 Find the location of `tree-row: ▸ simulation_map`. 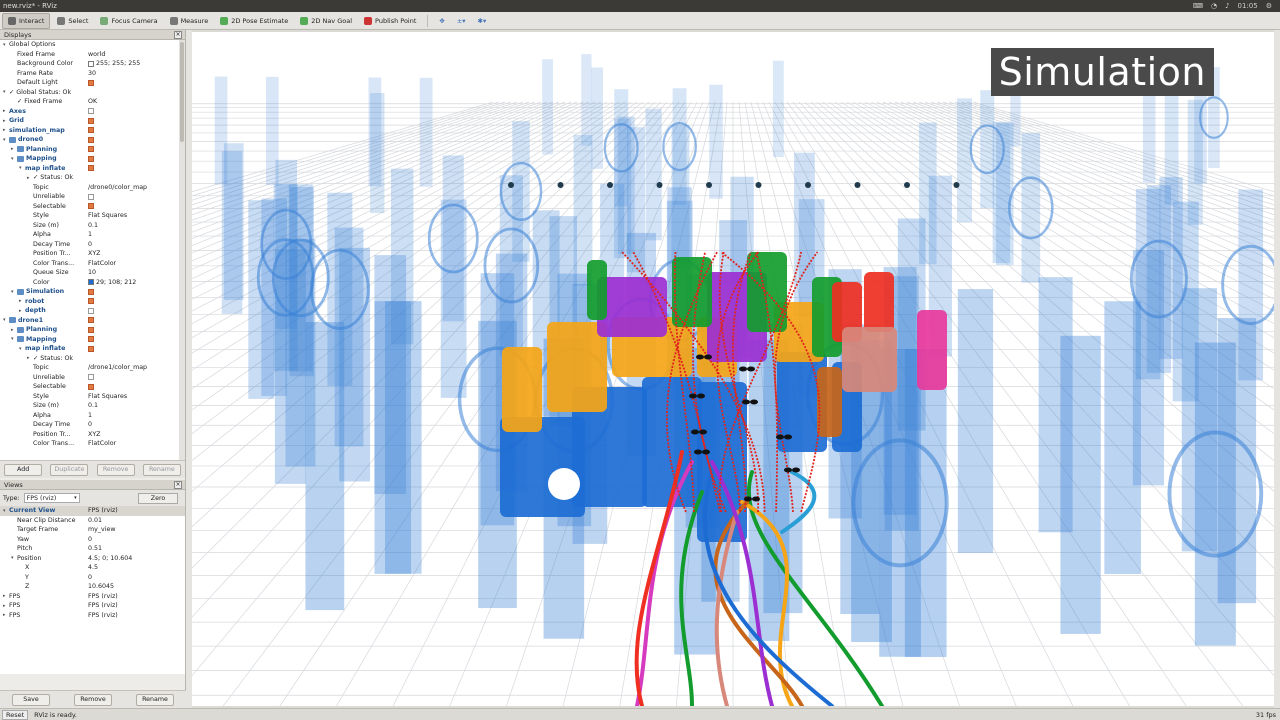

tree-row: ▸ simulation_map is located at coordinates (92, 131).